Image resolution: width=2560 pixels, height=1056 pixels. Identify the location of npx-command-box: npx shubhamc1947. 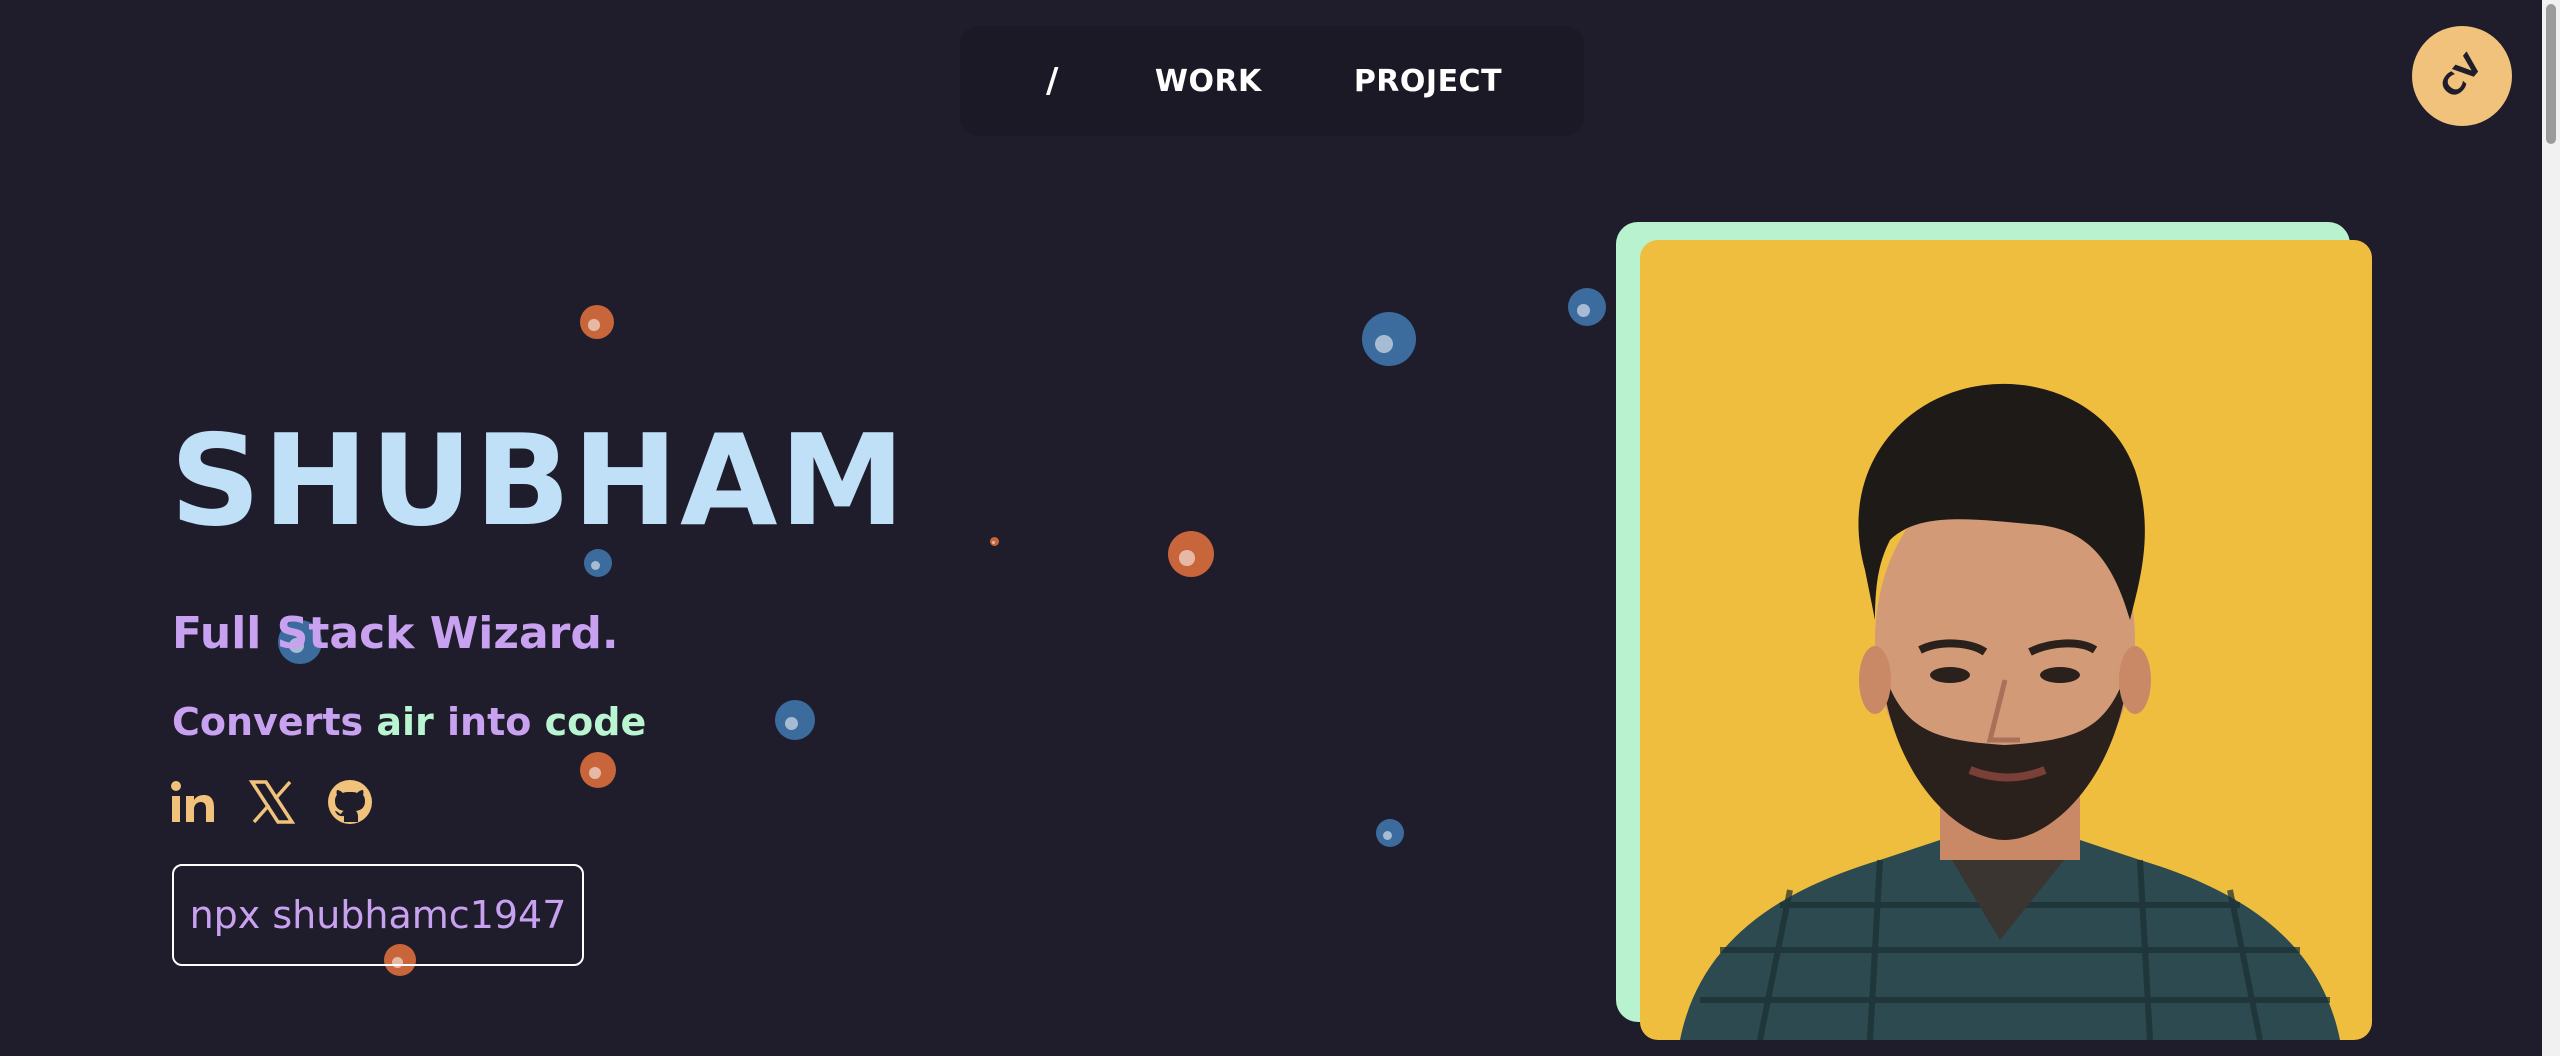
(378, 915).